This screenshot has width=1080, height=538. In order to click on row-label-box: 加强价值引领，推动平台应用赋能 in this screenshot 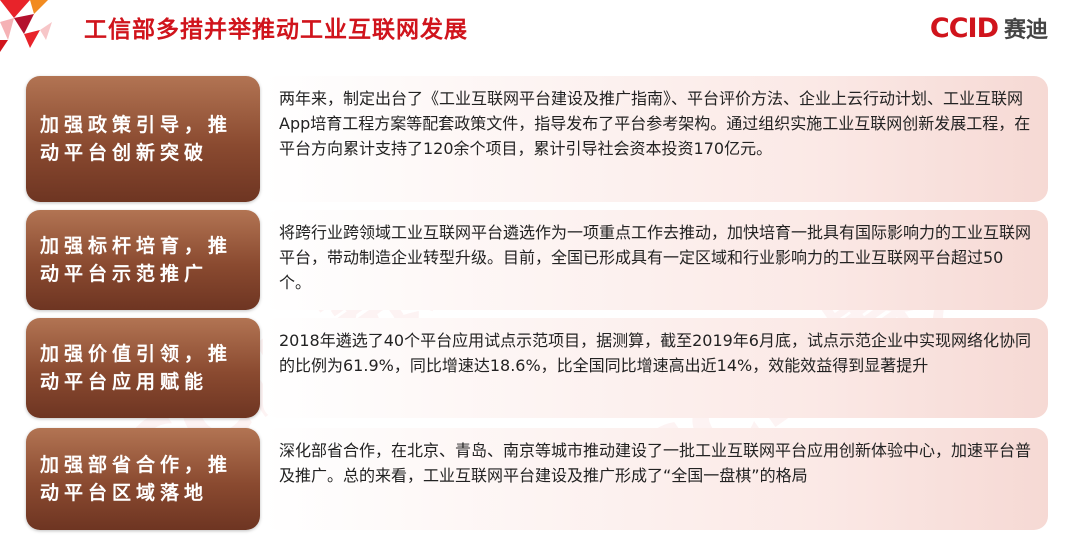, I will do `click(143, 368)`.